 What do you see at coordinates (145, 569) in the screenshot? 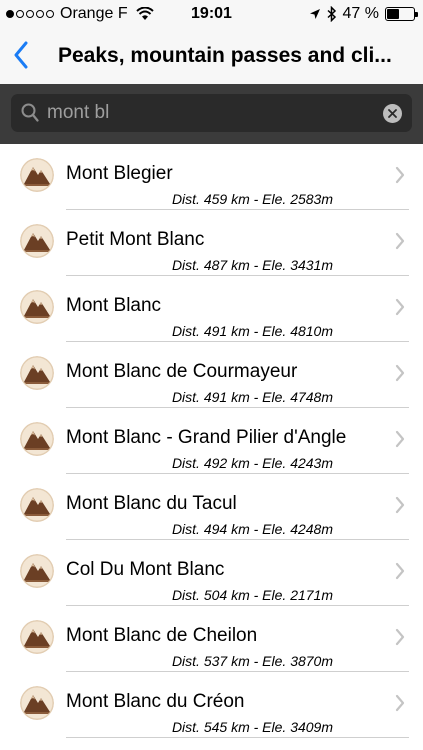
I see `list-item-name: Col Du Mont Blanc` at bounding box center [145, 569].